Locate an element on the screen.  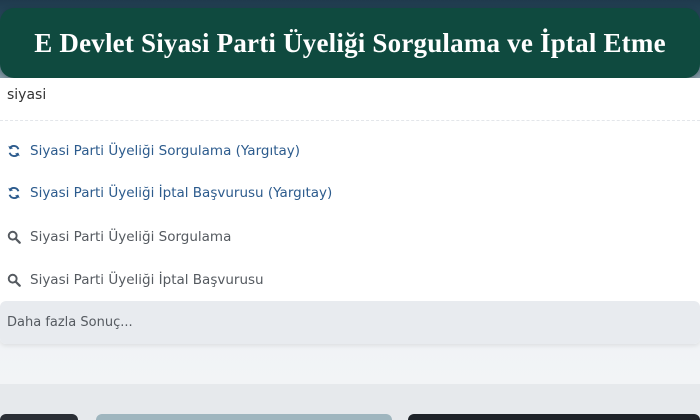
search-row is located at coordinates (350, 99).